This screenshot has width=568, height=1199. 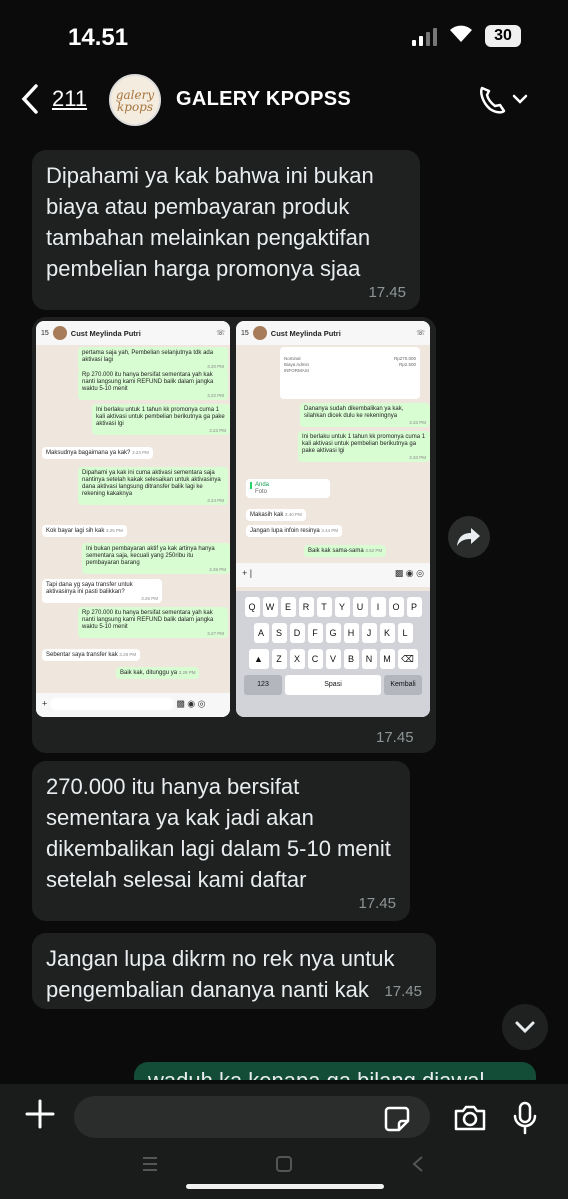 I want to click on scroll-down-button, so click(x=525, y=1027).